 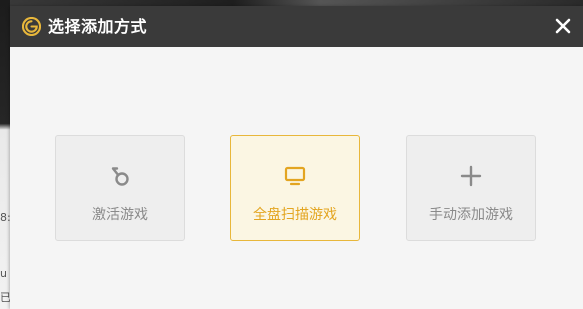 I want to click on dialog-titlebar: 选择添加方式, so click(x=296, y=26).